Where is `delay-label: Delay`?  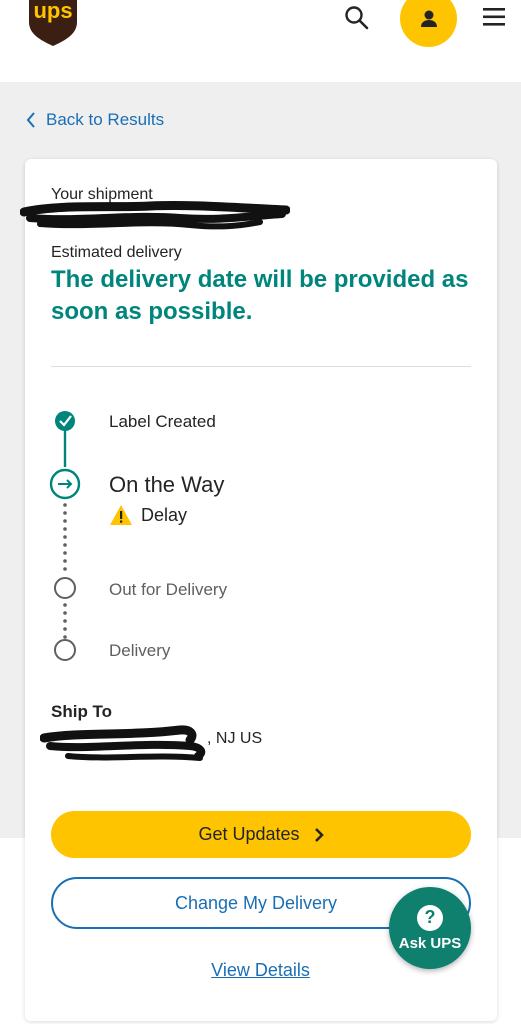 delay-label: Delay is located at coordinates (164, 514).